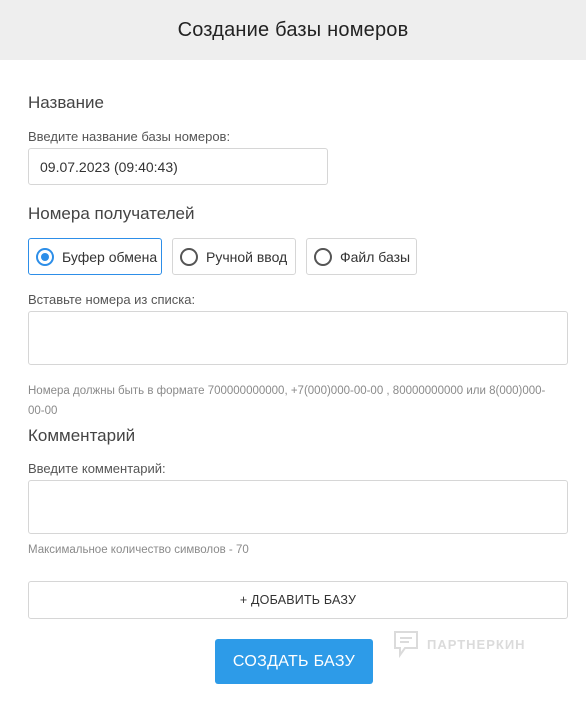 This screenshot has height=713, width=586. Describe the element at coordinates (298, 507) in the screenshot. I see `comment-textarea` at that location.